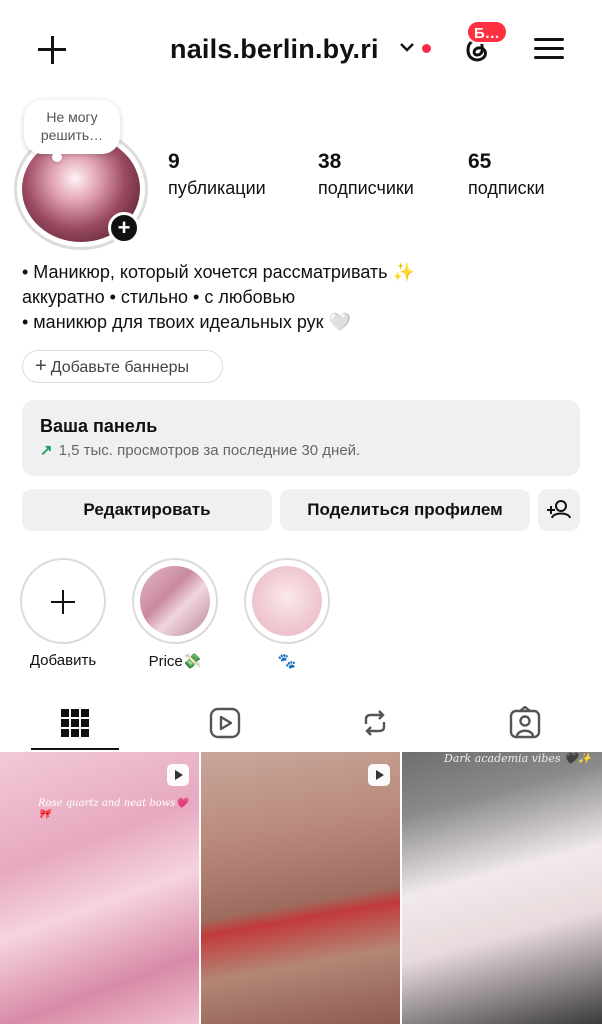 This screenshot has width=602, height=1024. I want to click on stat-label: подписки, so click(506, 188).